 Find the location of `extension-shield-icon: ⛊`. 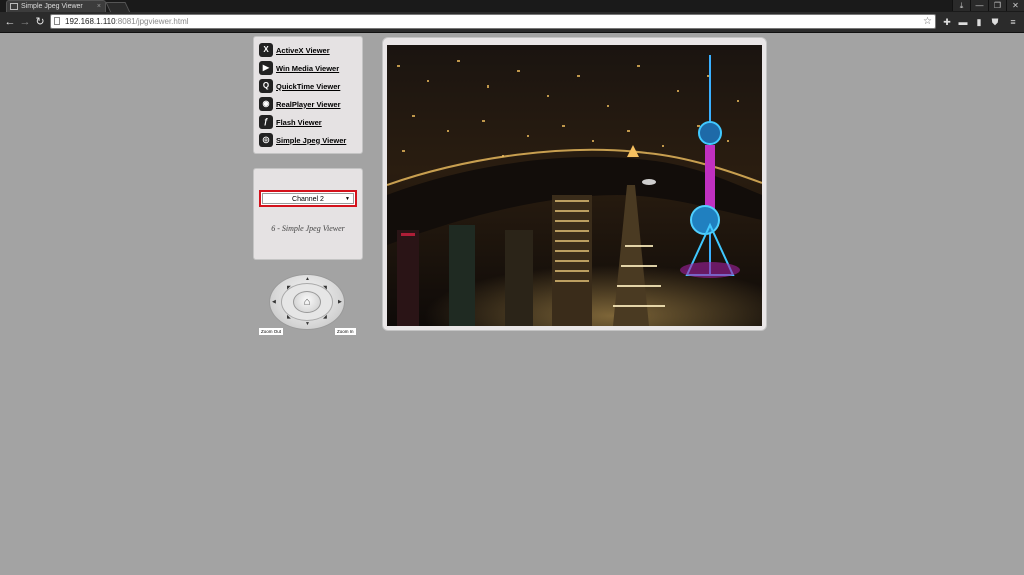

extension-shield-icon: ⛊ is located at coordinates (995, 22).